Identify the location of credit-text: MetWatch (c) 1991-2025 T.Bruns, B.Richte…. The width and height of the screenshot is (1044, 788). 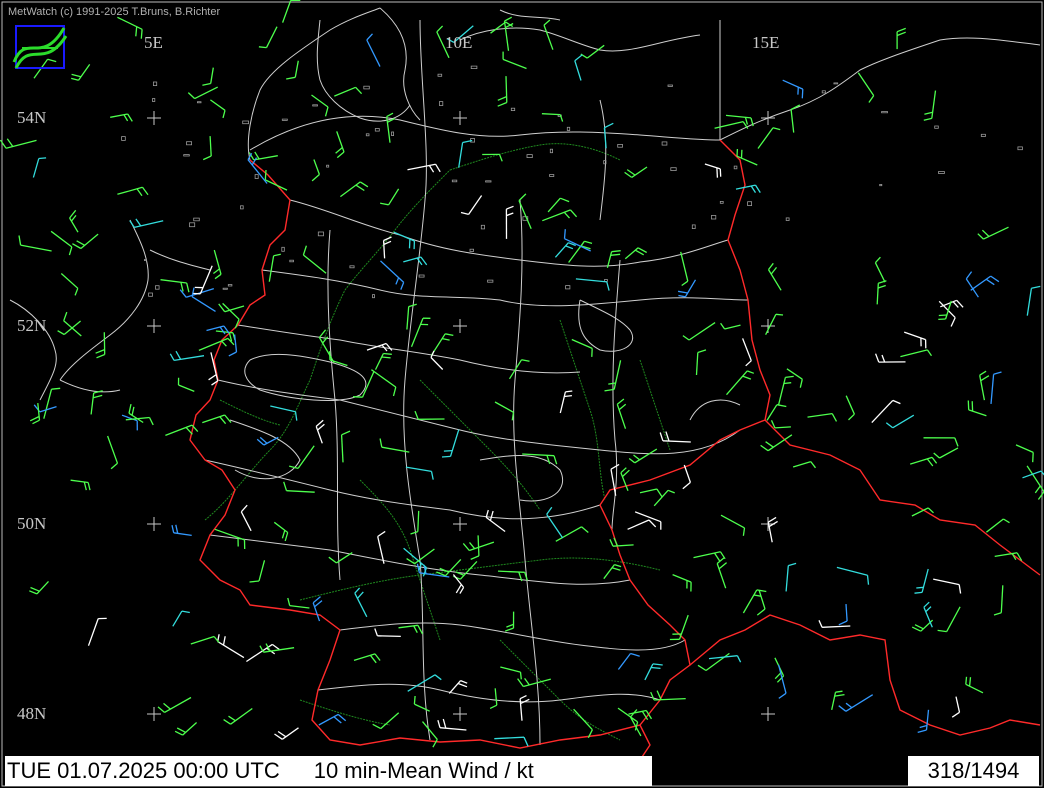
(114, 12).